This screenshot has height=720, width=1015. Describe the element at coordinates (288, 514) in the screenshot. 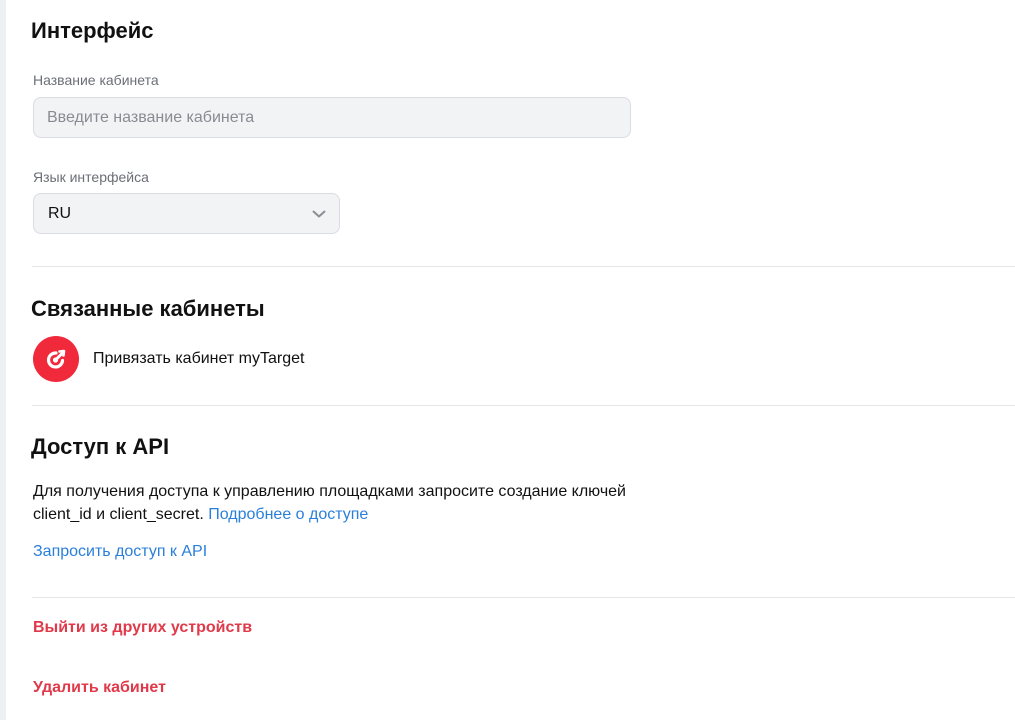

I see `api-more-link: Подробнее о доступе` at that location.